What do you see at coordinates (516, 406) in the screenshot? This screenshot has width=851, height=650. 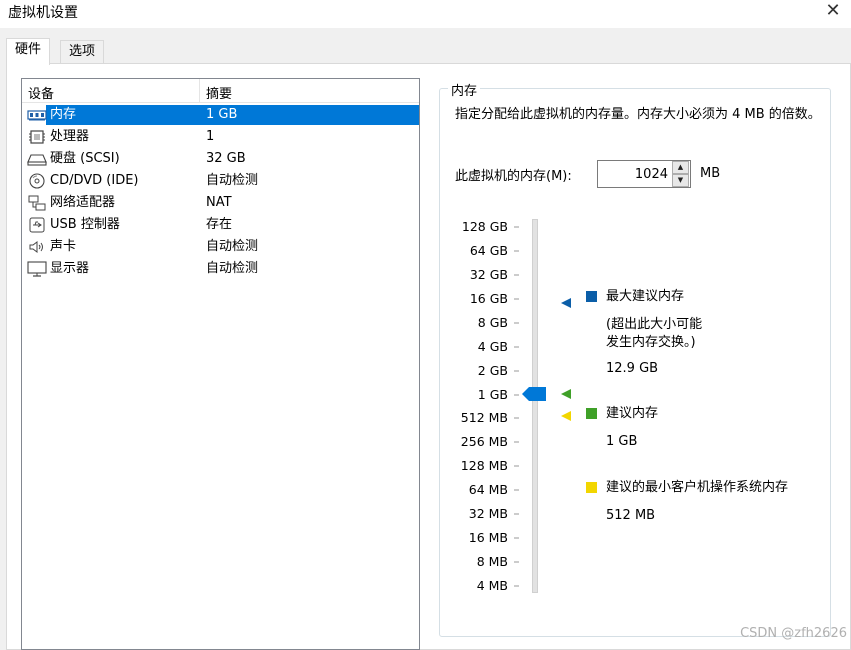 I see `scale-tick-marks` at bounding box center [516, 406].